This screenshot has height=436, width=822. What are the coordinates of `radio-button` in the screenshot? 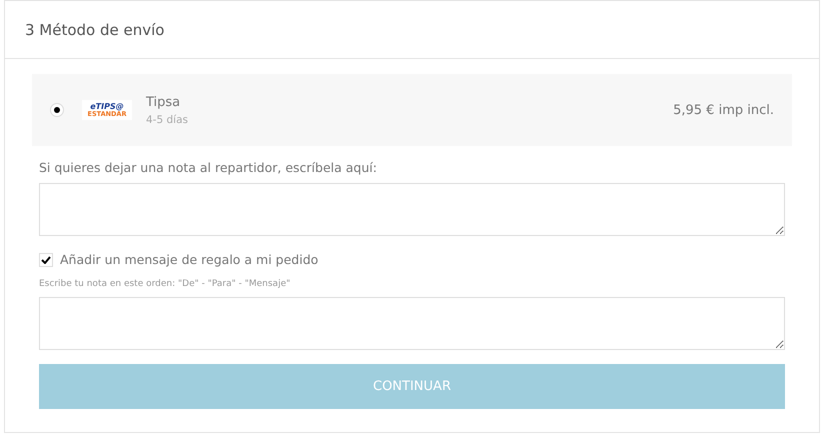 It's located at (57, 110).